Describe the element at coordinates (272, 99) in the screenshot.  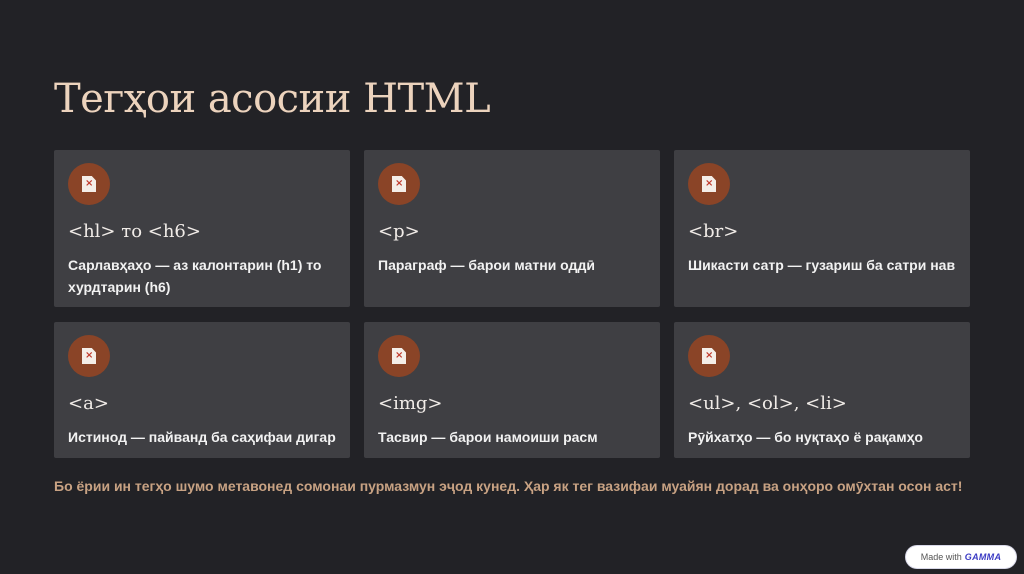
I see `page-title: Тегҳои асосии HTML` at that location.